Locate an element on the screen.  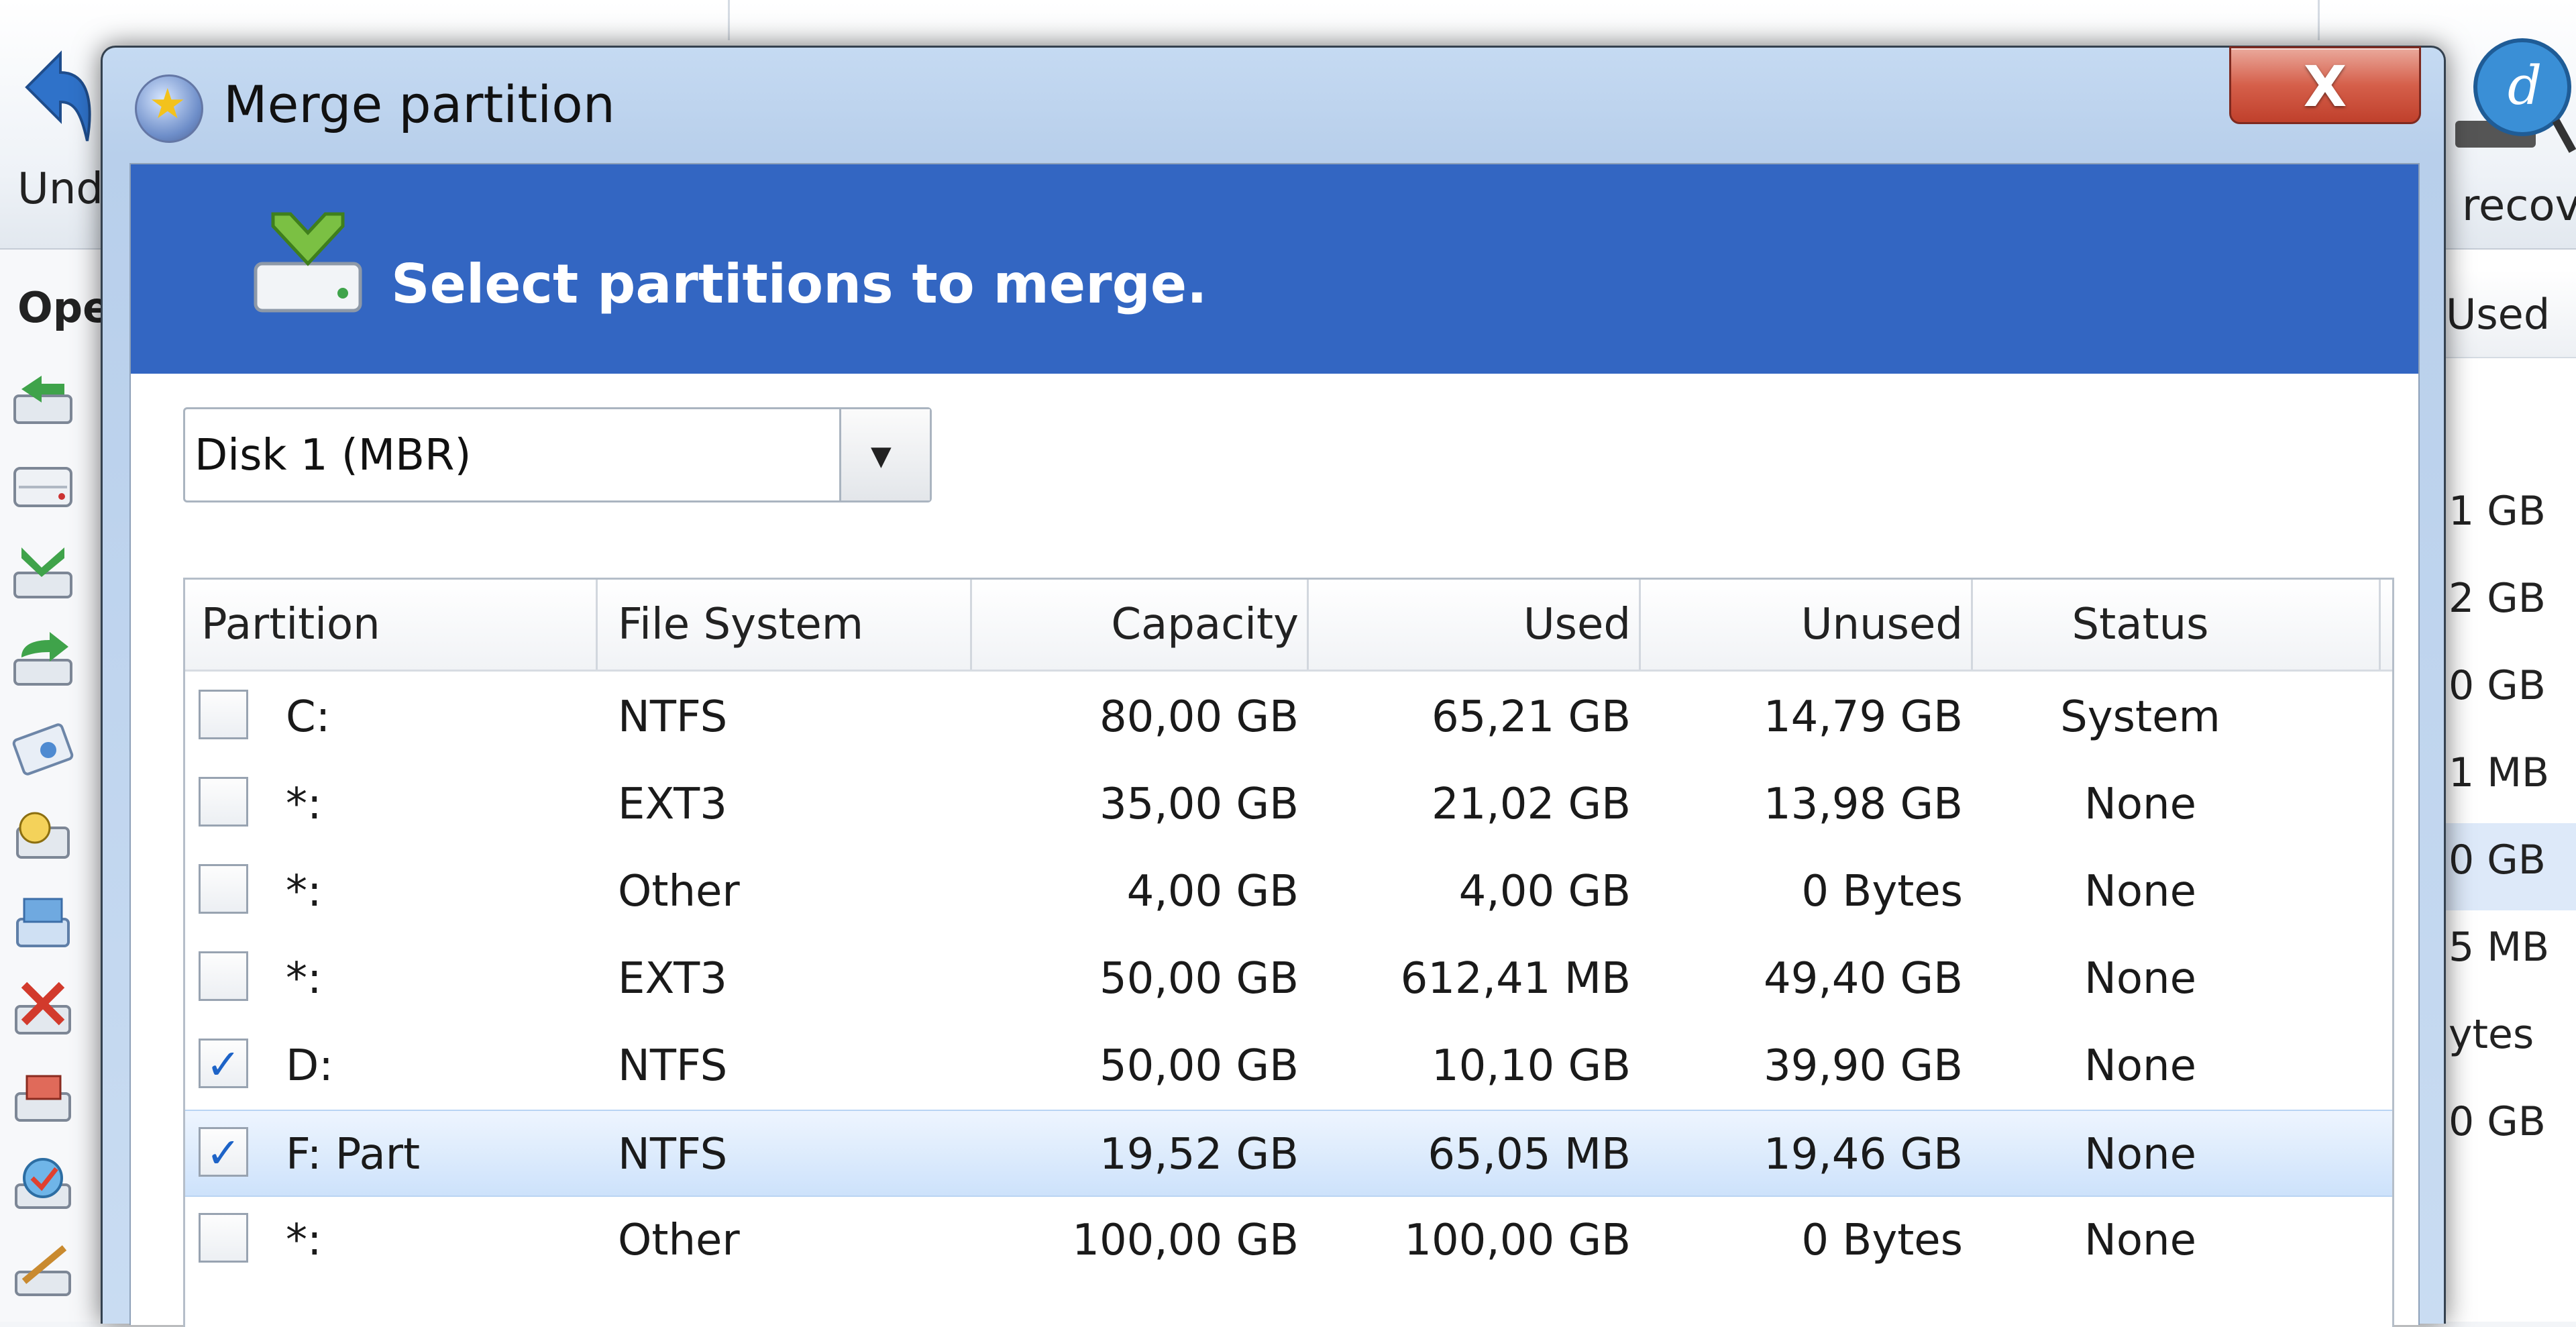
dropdown-arrow-icon: ▼ is located at coordinates (881, 456).